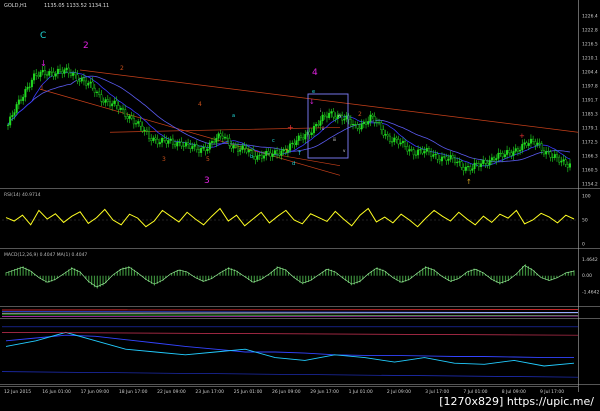  I want to click on price-tick-label: 1172.5, so click(590, 143).